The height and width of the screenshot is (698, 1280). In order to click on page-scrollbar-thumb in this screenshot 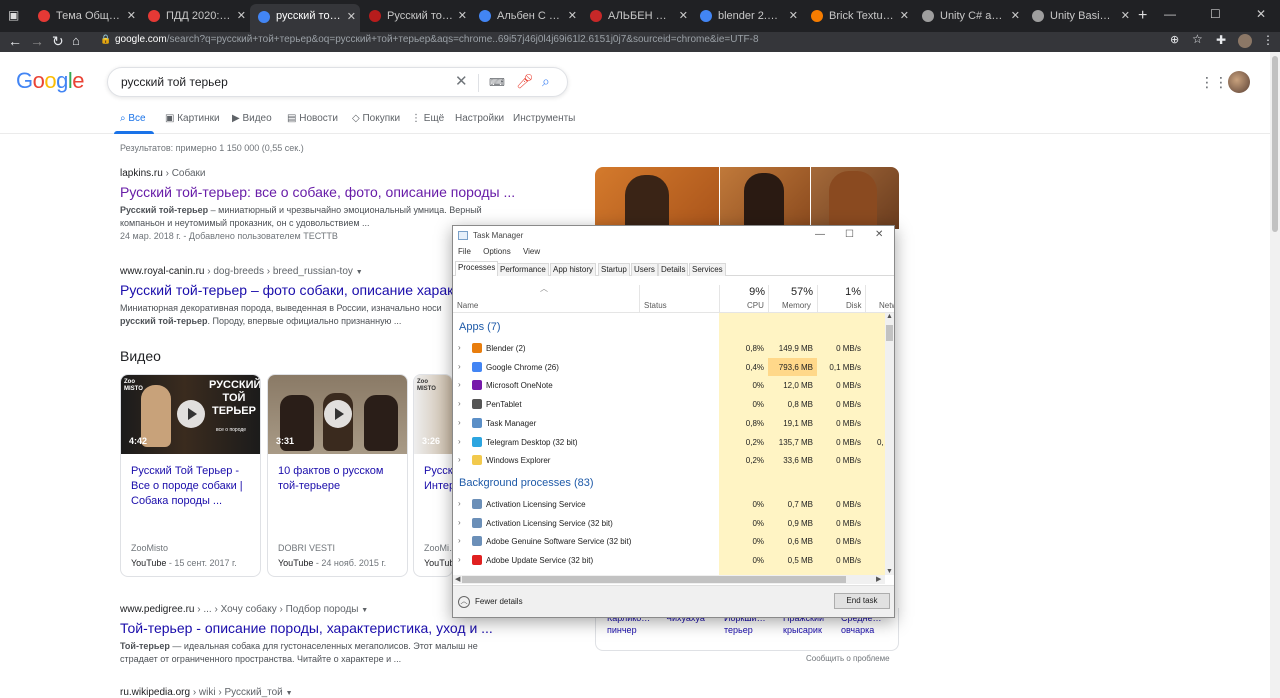, I will do `click(1275, 144)`.